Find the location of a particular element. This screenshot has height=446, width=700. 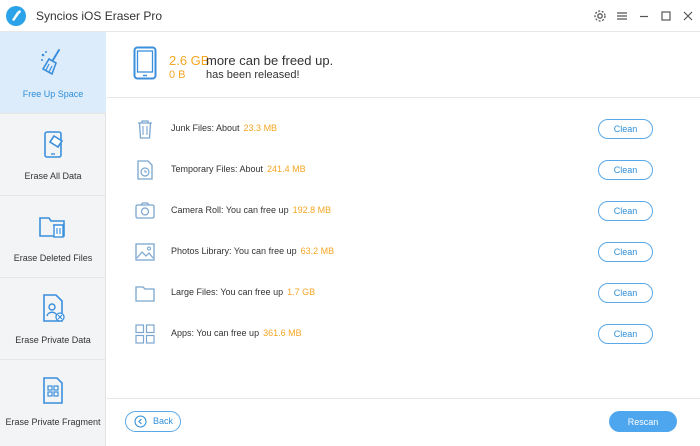

title-bar: Syncios iOS Eraser Pro is located at coordinates (350, 16).